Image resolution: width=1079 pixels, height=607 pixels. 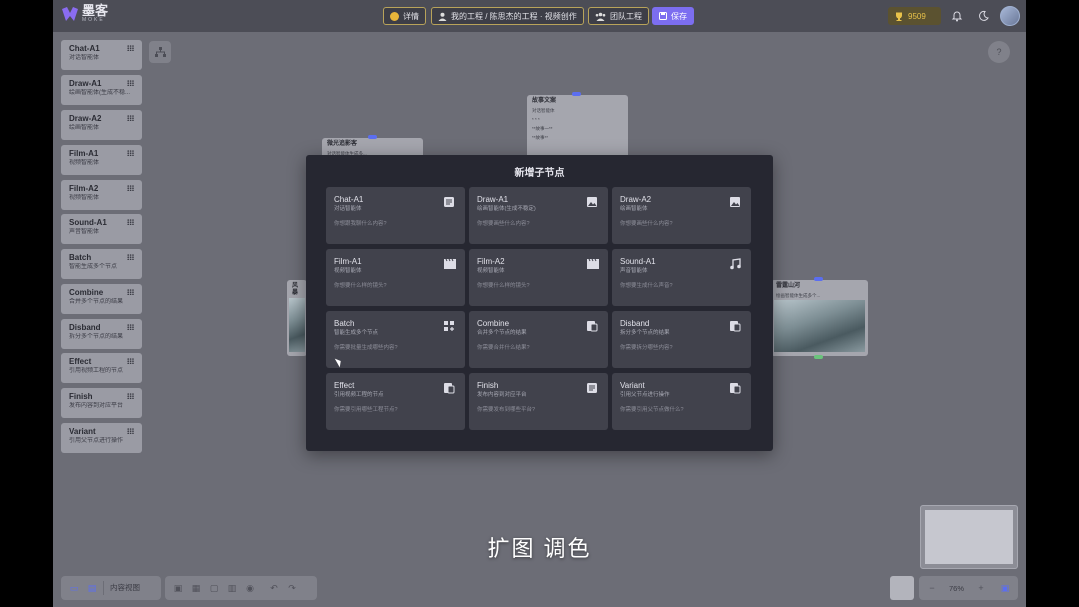 What do you see at coordinates (577, 127) in the screenshot?
I see `canvas-node-story: 故事文案 对话智能体 * * * **故事一** **故事**` at bounding box center [577, 127].